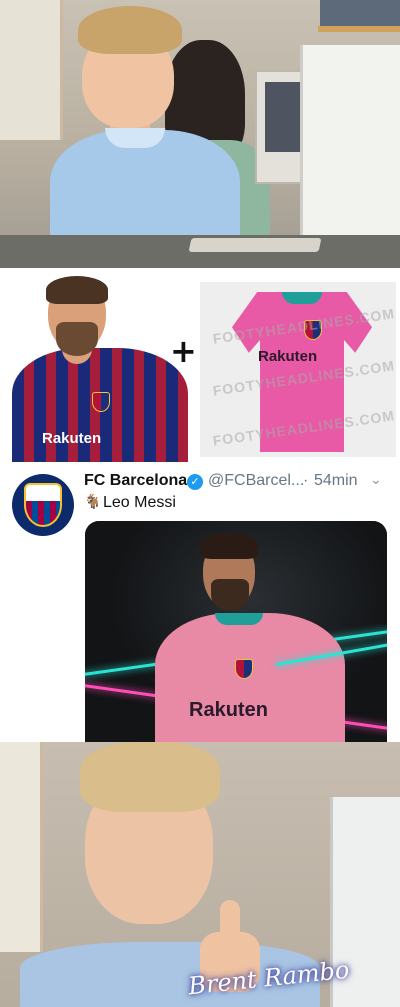 This screenshot has height=1007, width=400. Describe the element at coordinates (239, 619) in the screenshot. I see `shirt-collar` at that location.